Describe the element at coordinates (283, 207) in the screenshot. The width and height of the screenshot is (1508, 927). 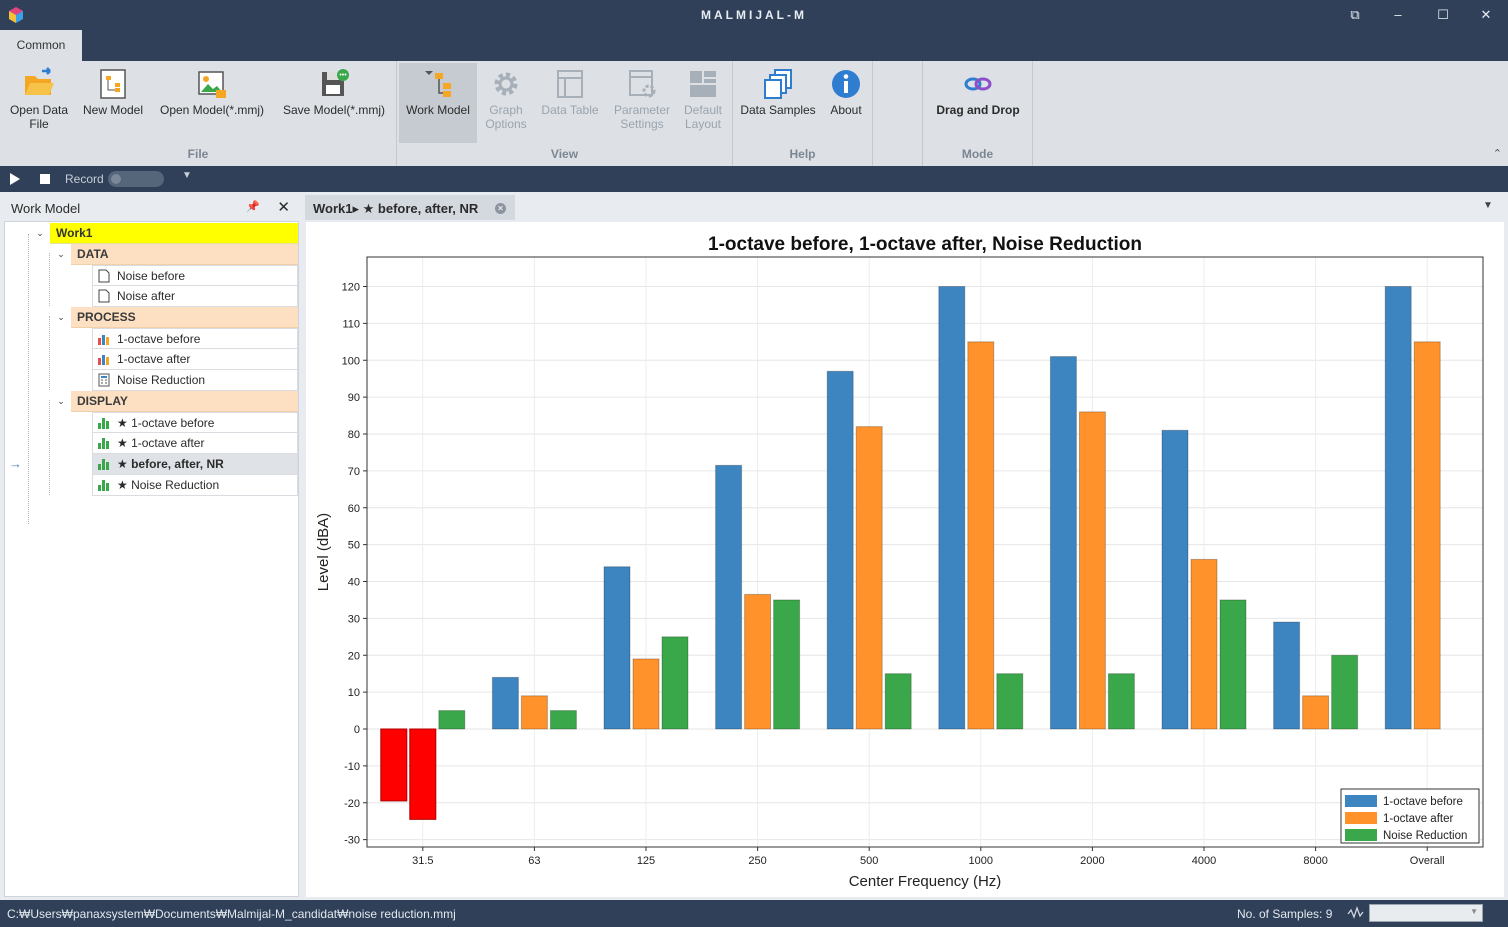
I see `close-panel-icon: ✕` at that location.